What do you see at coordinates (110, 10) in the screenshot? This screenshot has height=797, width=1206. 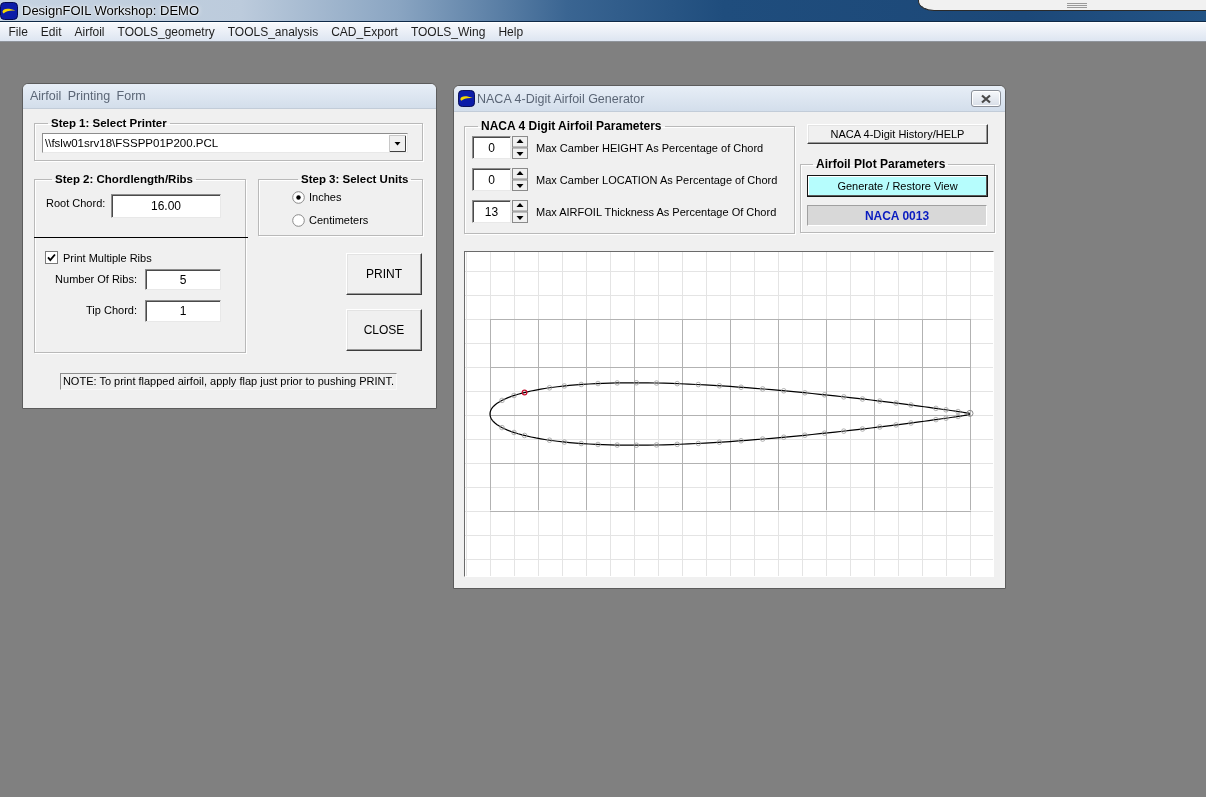 I see `app-title: DesignFOIL Workshop: DEMO` at bounding box center [110, 10].